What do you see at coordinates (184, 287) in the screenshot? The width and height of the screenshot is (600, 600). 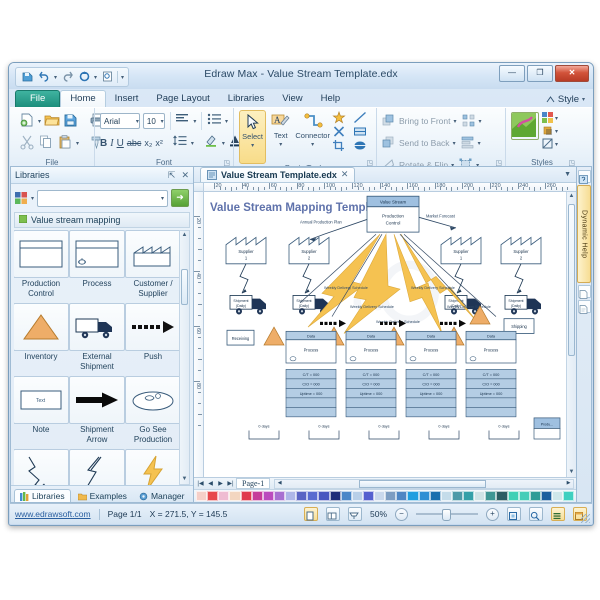 I see `library-scrollbar-thumb` at bounding box center [184, 287].